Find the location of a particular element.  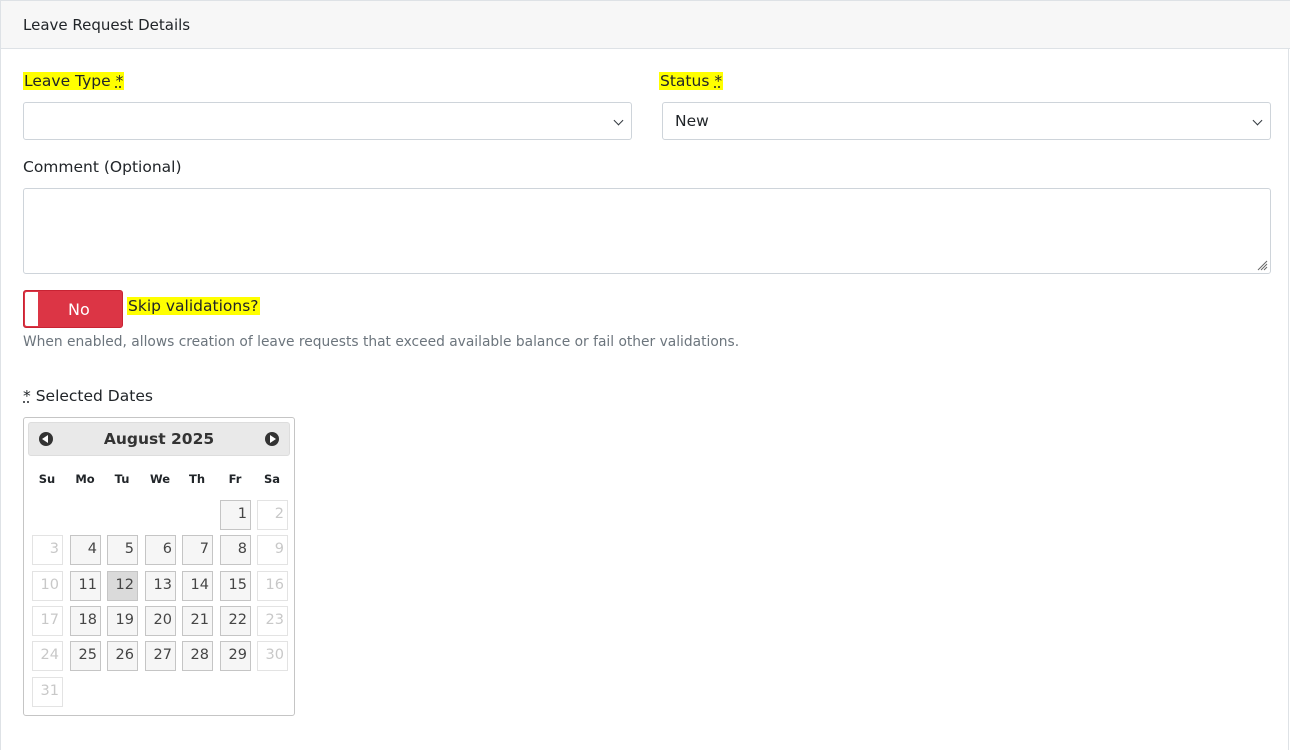

calendar-day: 4 is located at coordinates (85, 550).